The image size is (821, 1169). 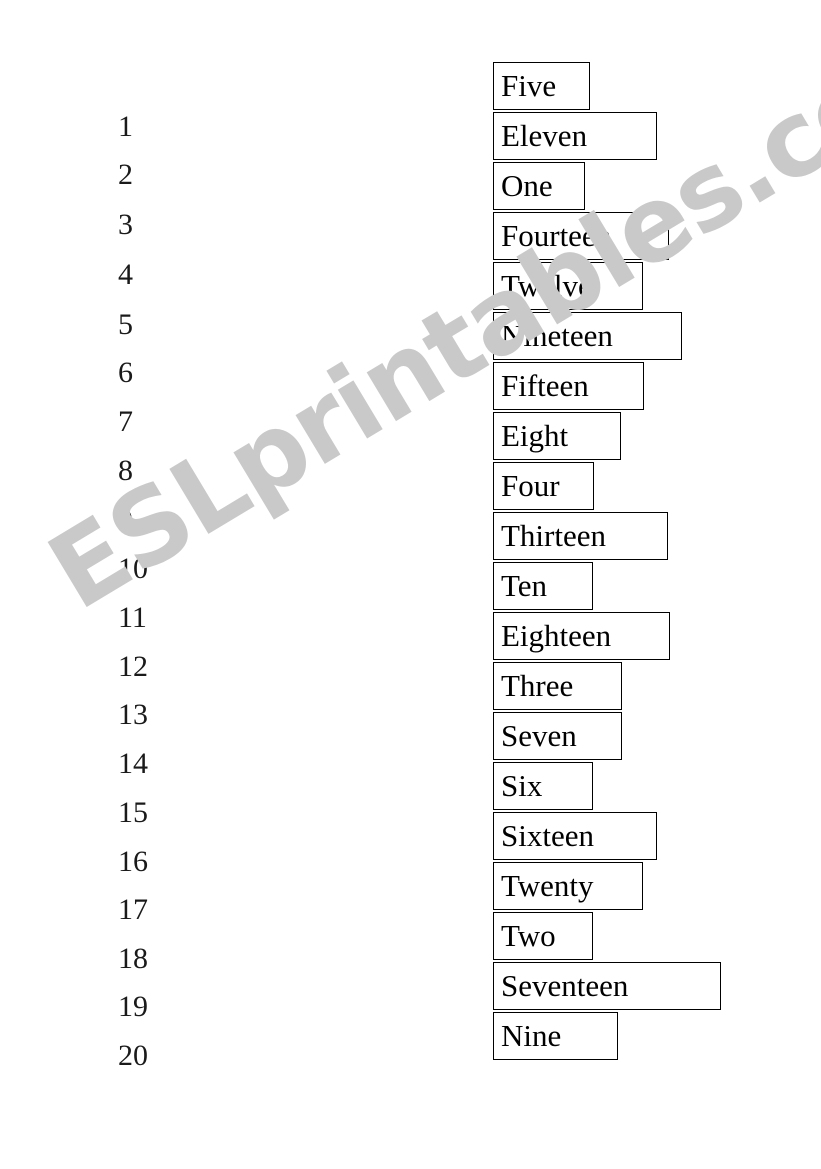 I want to click on word-box-label: Fourteen, so click(x=556, y=235).